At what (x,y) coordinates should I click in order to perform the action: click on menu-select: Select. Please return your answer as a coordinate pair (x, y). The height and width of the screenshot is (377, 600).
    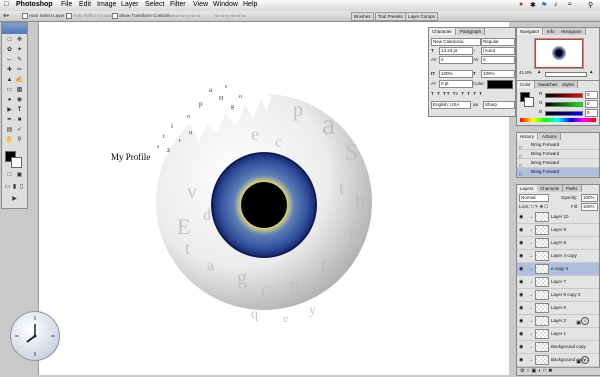
    Looking at the image, I should click on (154, 4).